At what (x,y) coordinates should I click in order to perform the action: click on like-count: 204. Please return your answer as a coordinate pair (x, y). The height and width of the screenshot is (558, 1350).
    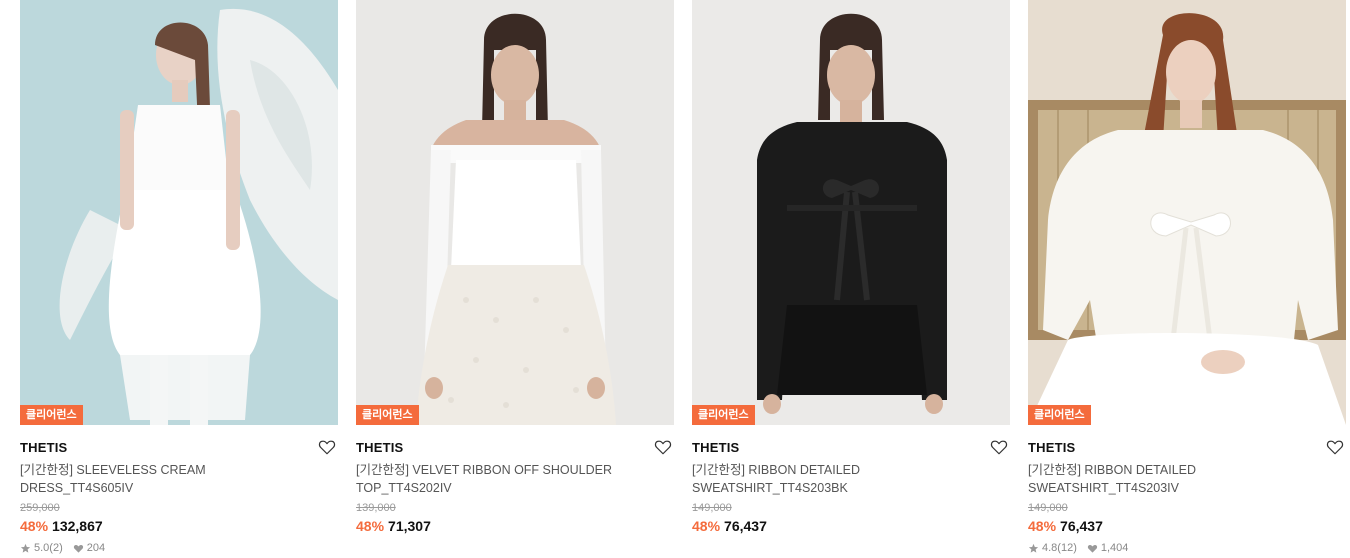
    Looking at the image, I should click on (96, 548).